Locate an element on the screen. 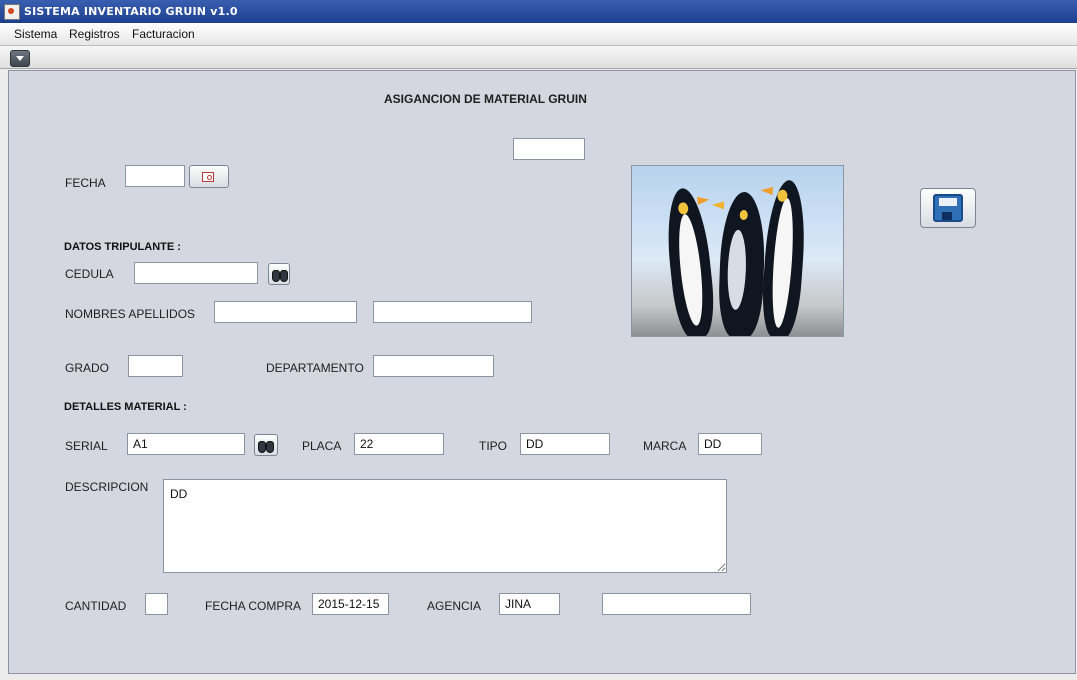 The image size is (1077, 680). nombres-field is located at coordinates (285, 312).